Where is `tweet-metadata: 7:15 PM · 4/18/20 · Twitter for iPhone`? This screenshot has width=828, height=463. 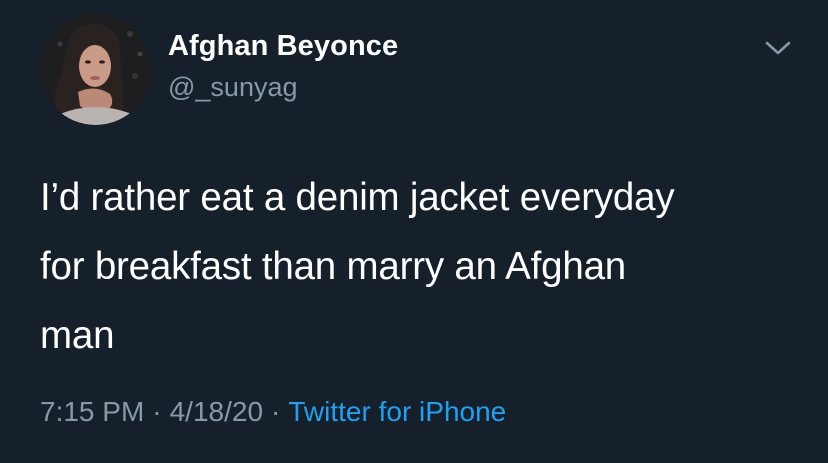 tweet-metadata: 7:15 PM · 4/18/20 · Twitter for iPhone is located at coordinates (273, 412).